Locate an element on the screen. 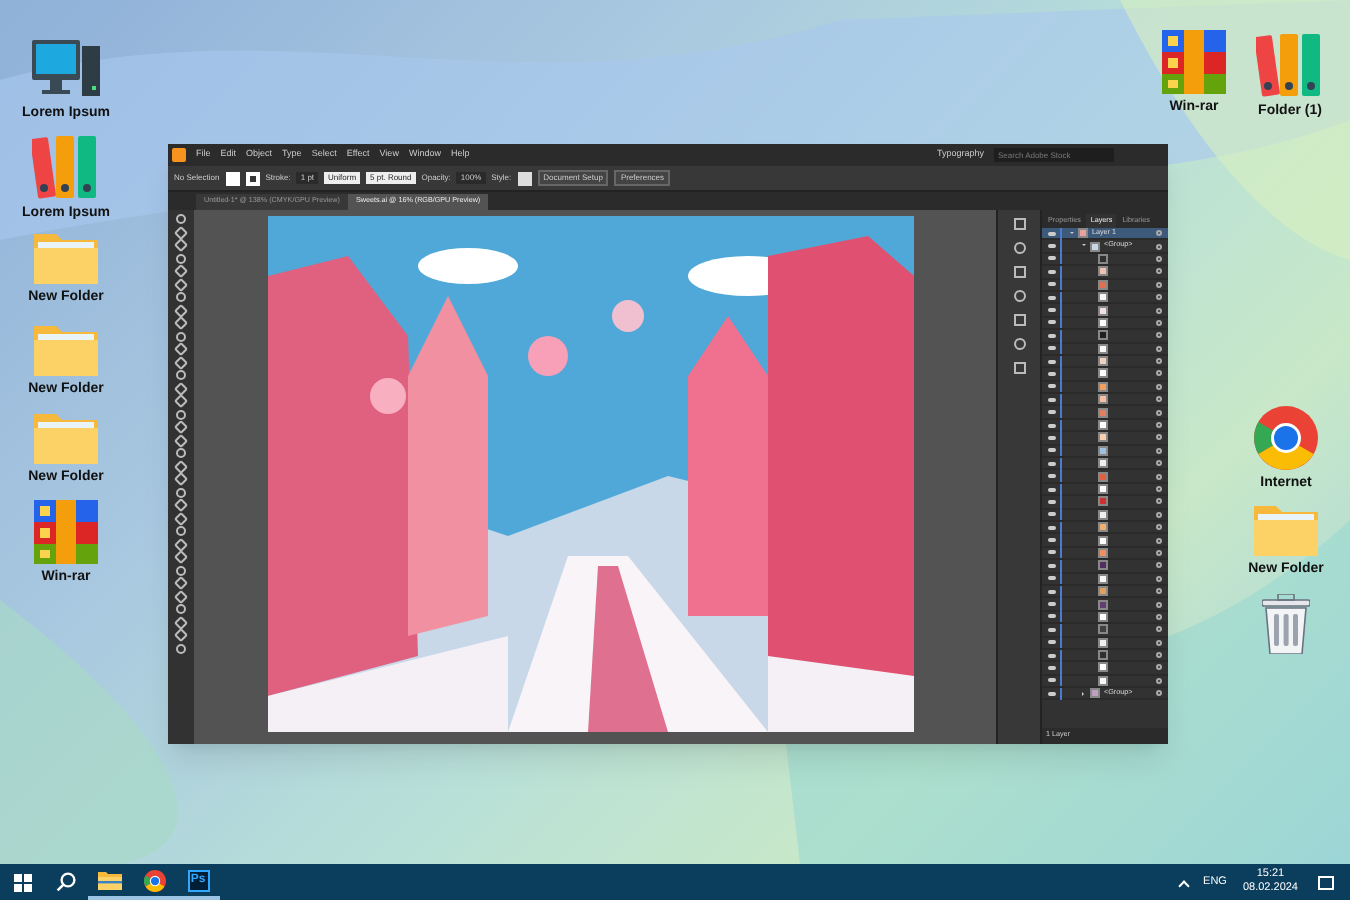  computer-icon is located at coordinates (66, 70).